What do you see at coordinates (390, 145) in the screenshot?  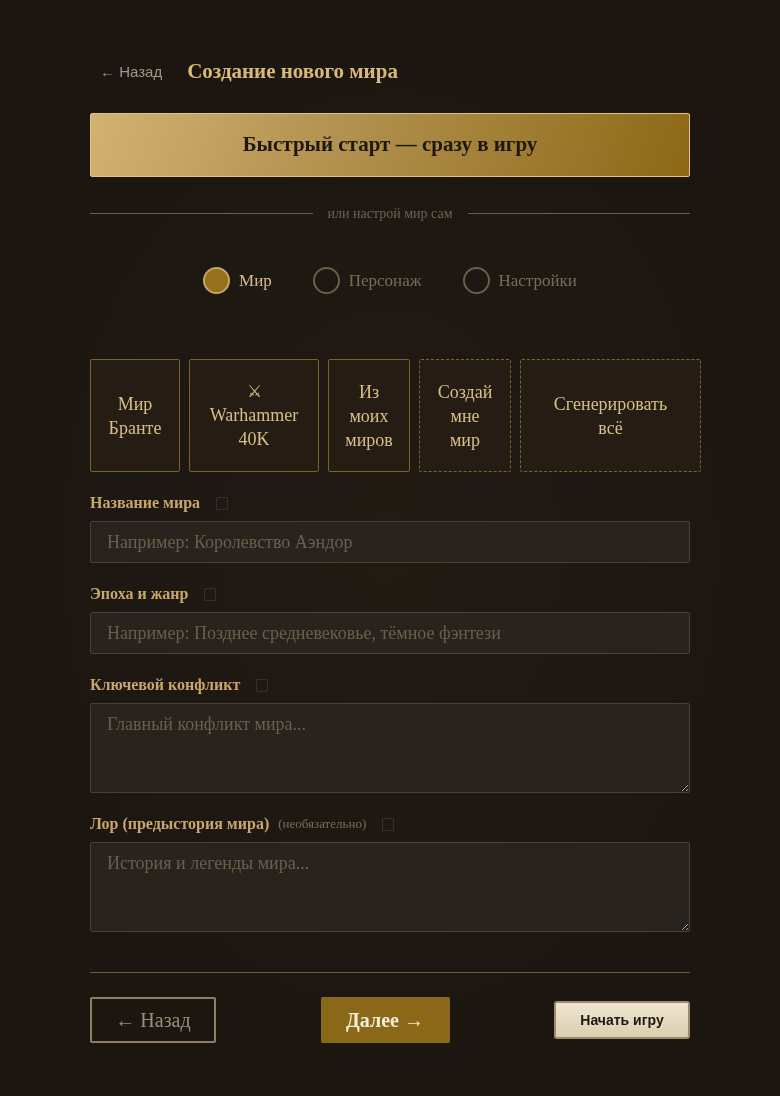 I see `quick-start-button: Быстрый старт — сразу в игру` at bounding box center [390, 145].